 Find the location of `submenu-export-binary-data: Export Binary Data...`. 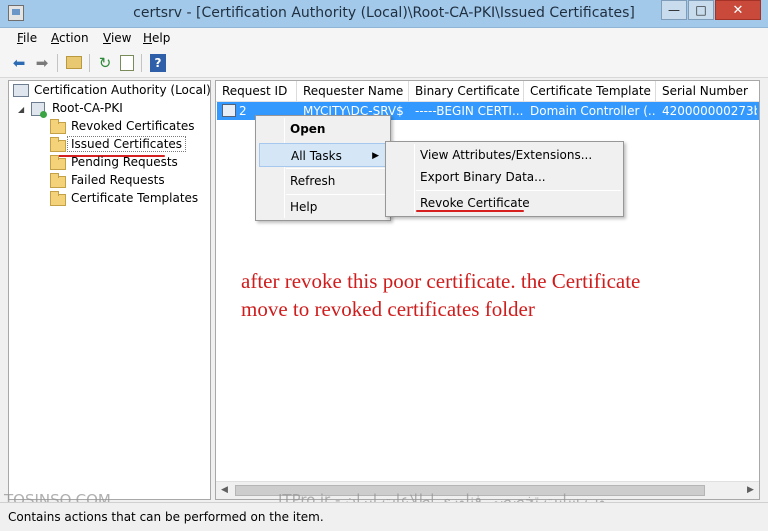

submenu-export-binary-data: Export Binary Data... is located at coordinates (504, 177).